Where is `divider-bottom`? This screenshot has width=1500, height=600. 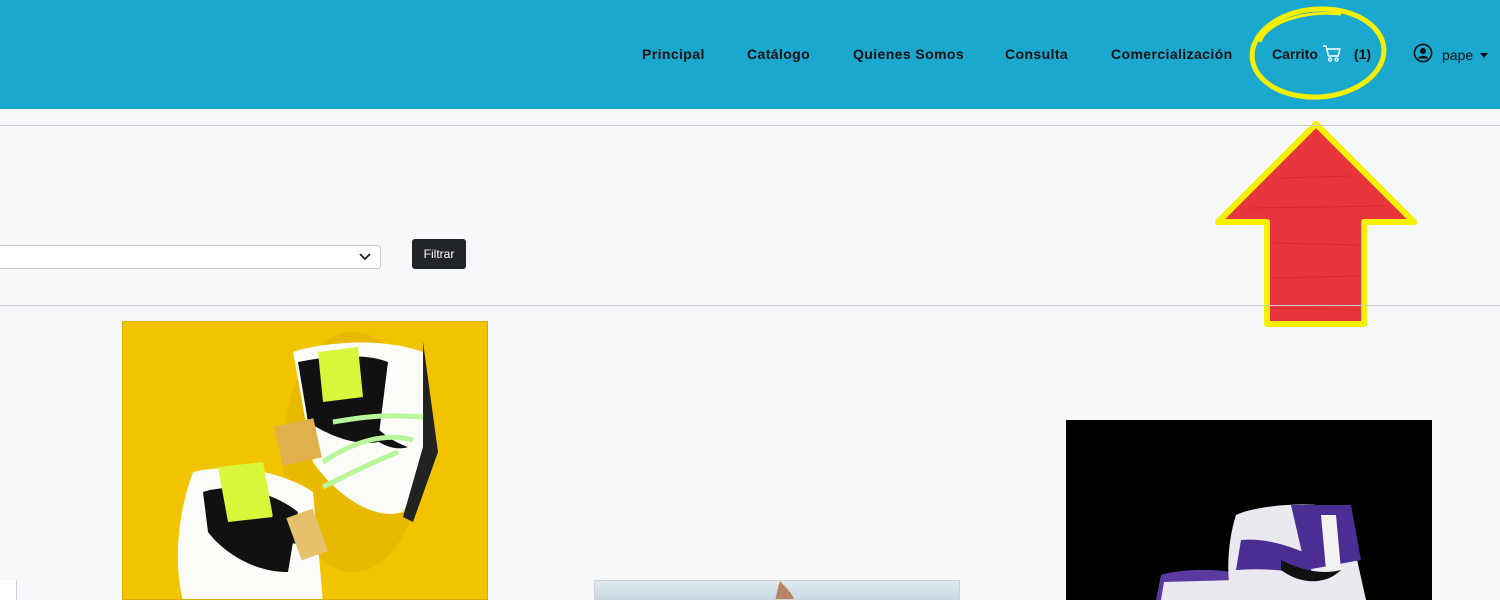 divider-bottom is located at coordinates (750, 305).